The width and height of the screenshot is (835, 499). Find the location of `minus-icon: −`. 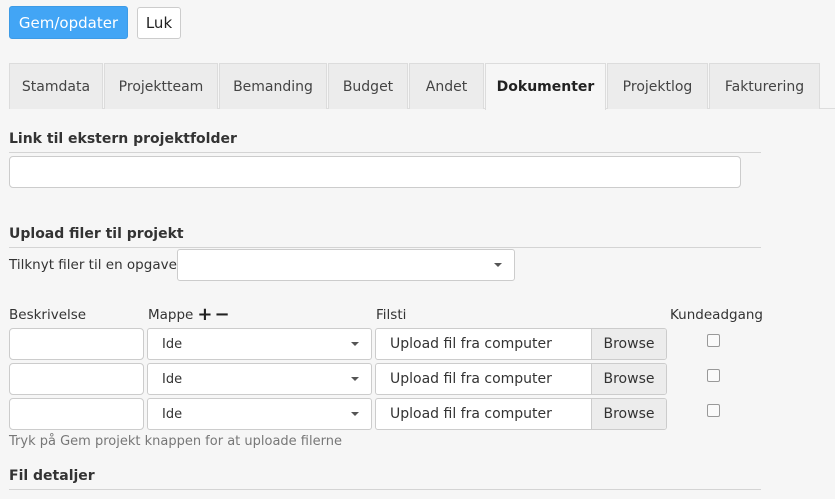

minus-icon: − is located at coordinates (221, 315).